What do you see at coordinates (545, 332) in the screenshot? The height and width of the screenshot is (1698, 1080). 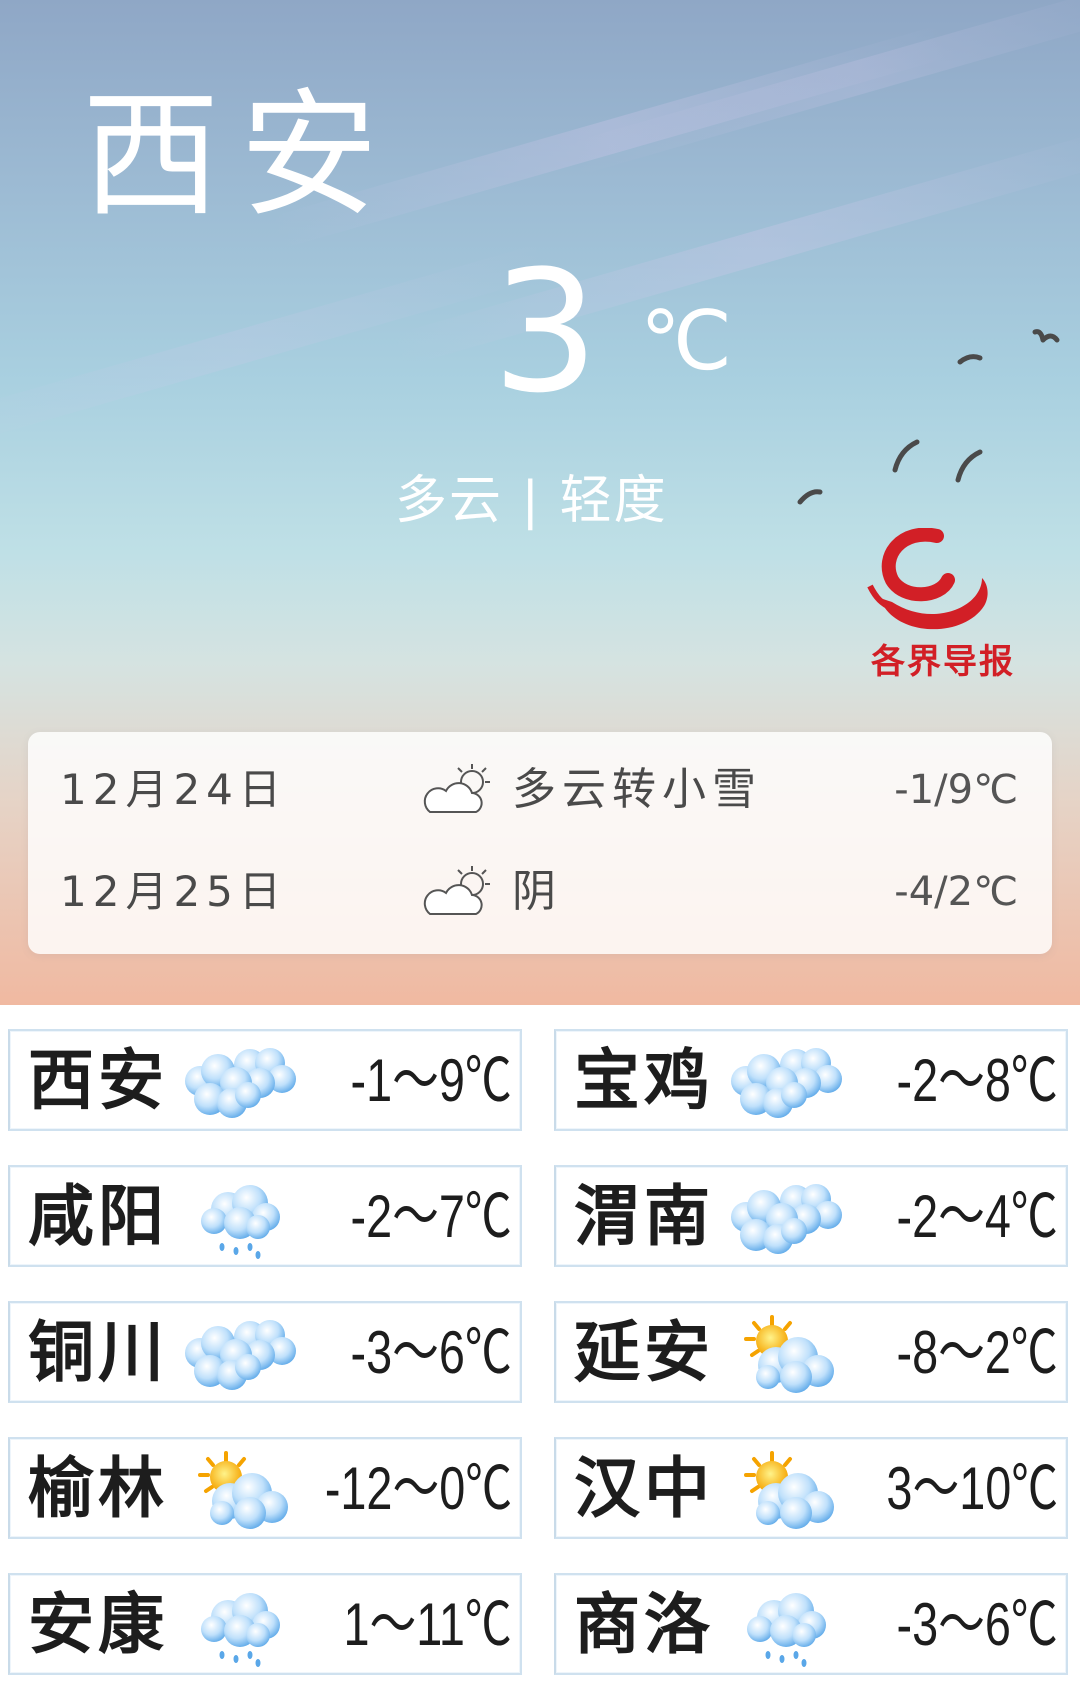 I see `current-temperature: 3` at bounding box center [545, 332].